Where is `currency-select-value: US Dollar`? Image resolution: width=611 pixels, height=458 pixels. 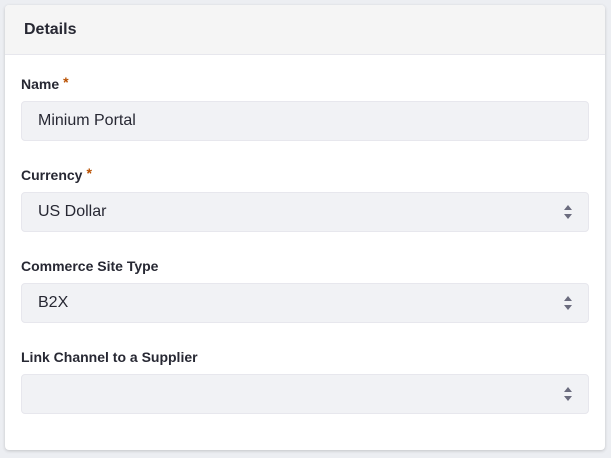 currency-select-value: US Dollar is located at coordinates (72, 211).